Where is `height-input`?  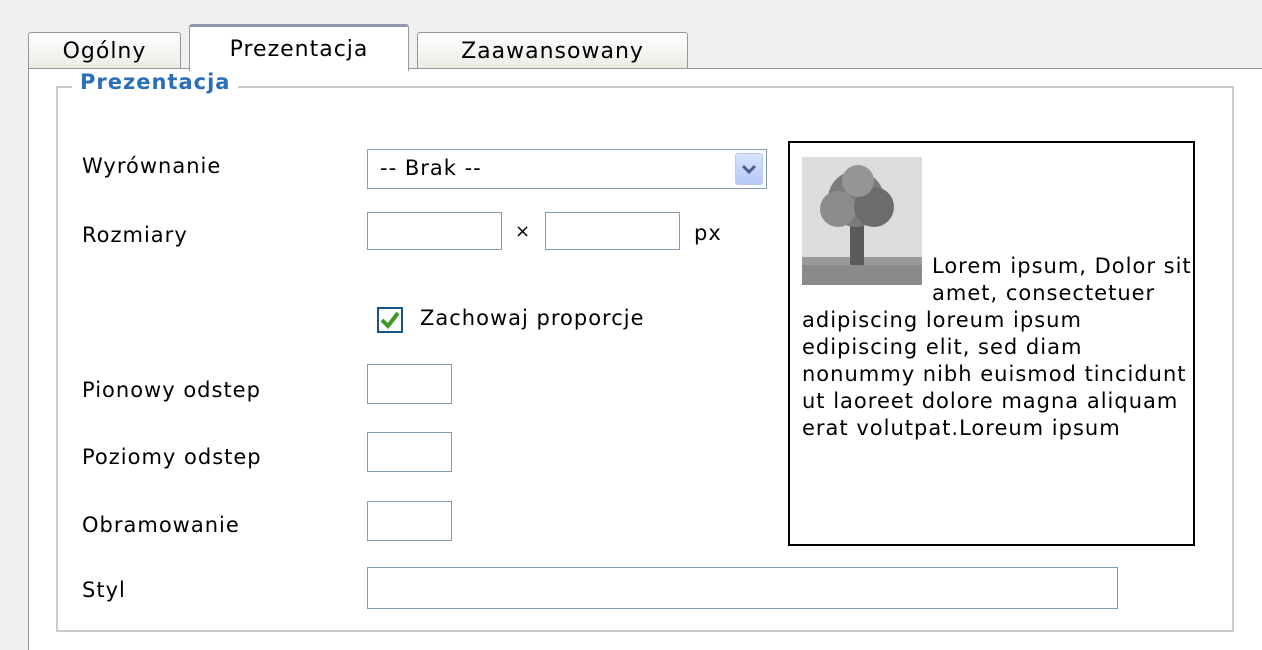 height-input is located at coordinates (612, 231).